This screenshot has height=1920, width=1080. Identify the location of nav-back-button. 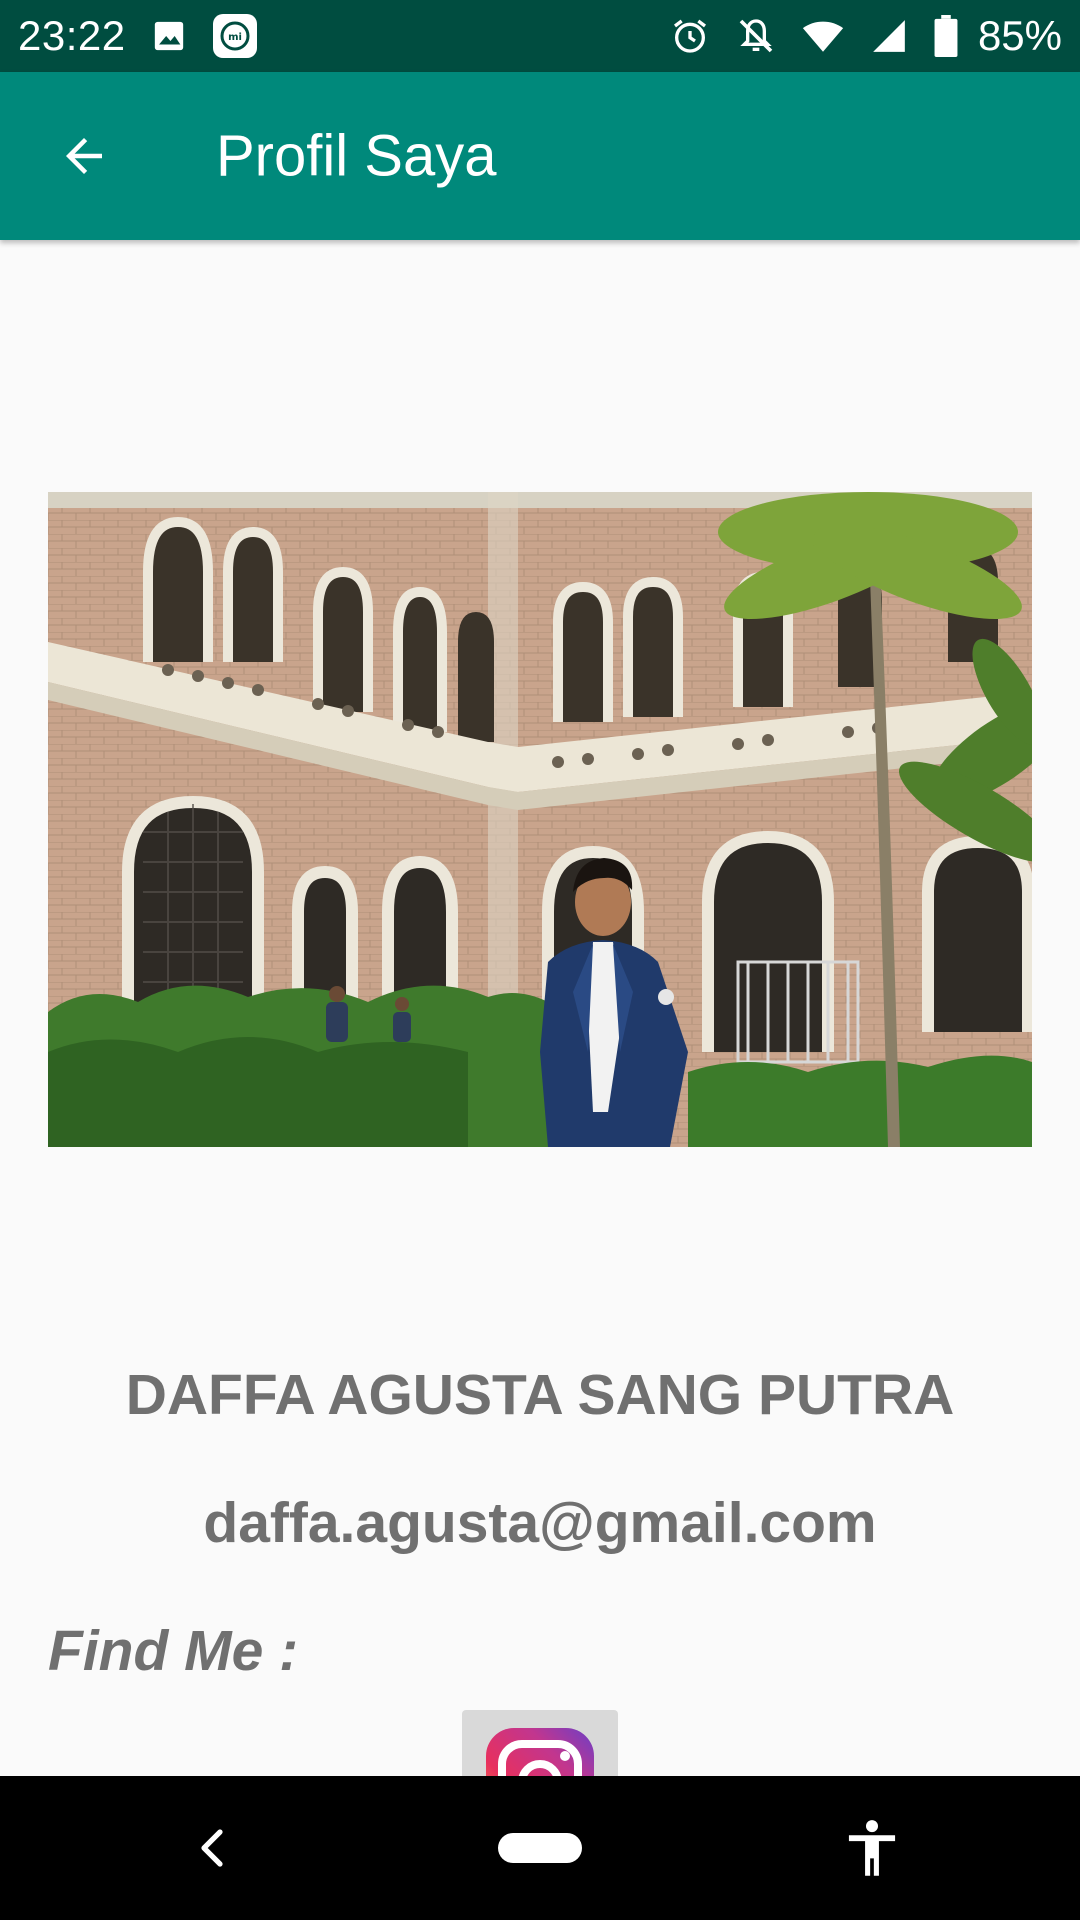
(212, 1848).